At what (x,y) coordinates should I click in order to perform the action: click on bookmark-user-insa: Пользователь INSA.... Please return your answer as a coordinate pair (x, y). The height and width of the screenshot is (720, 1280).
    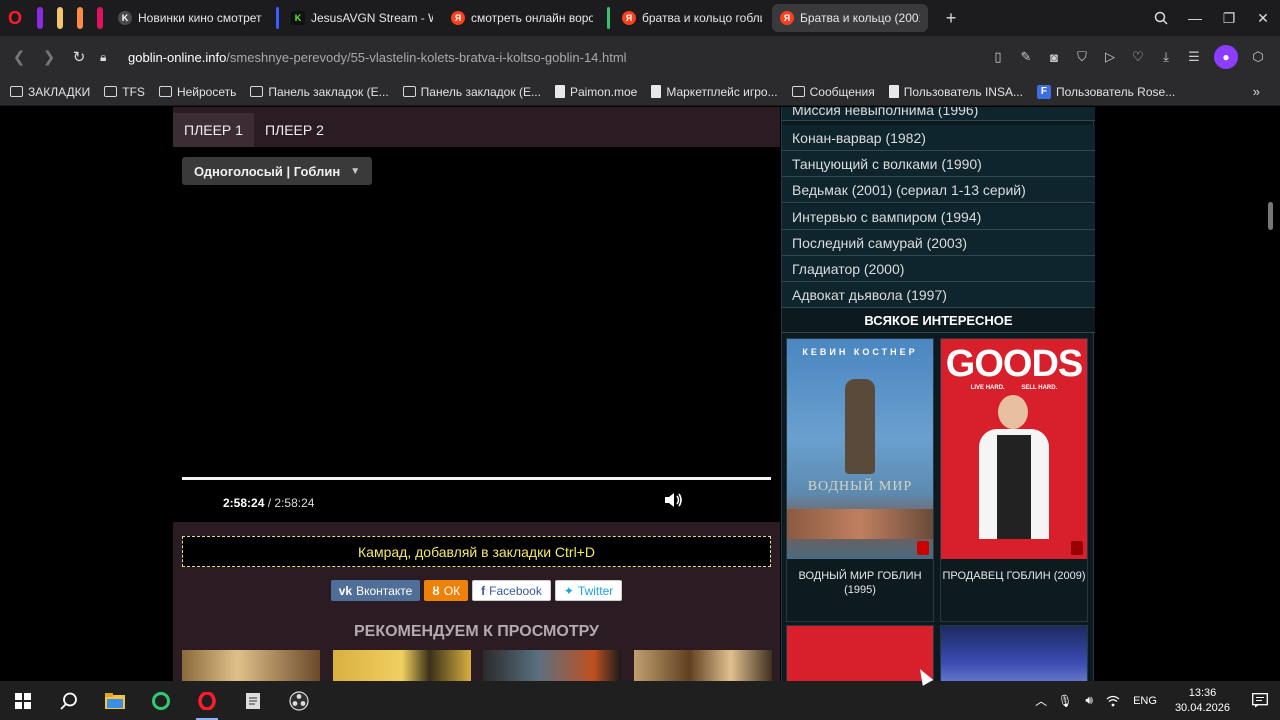
    Looking at the image, I should click on (955, 92).